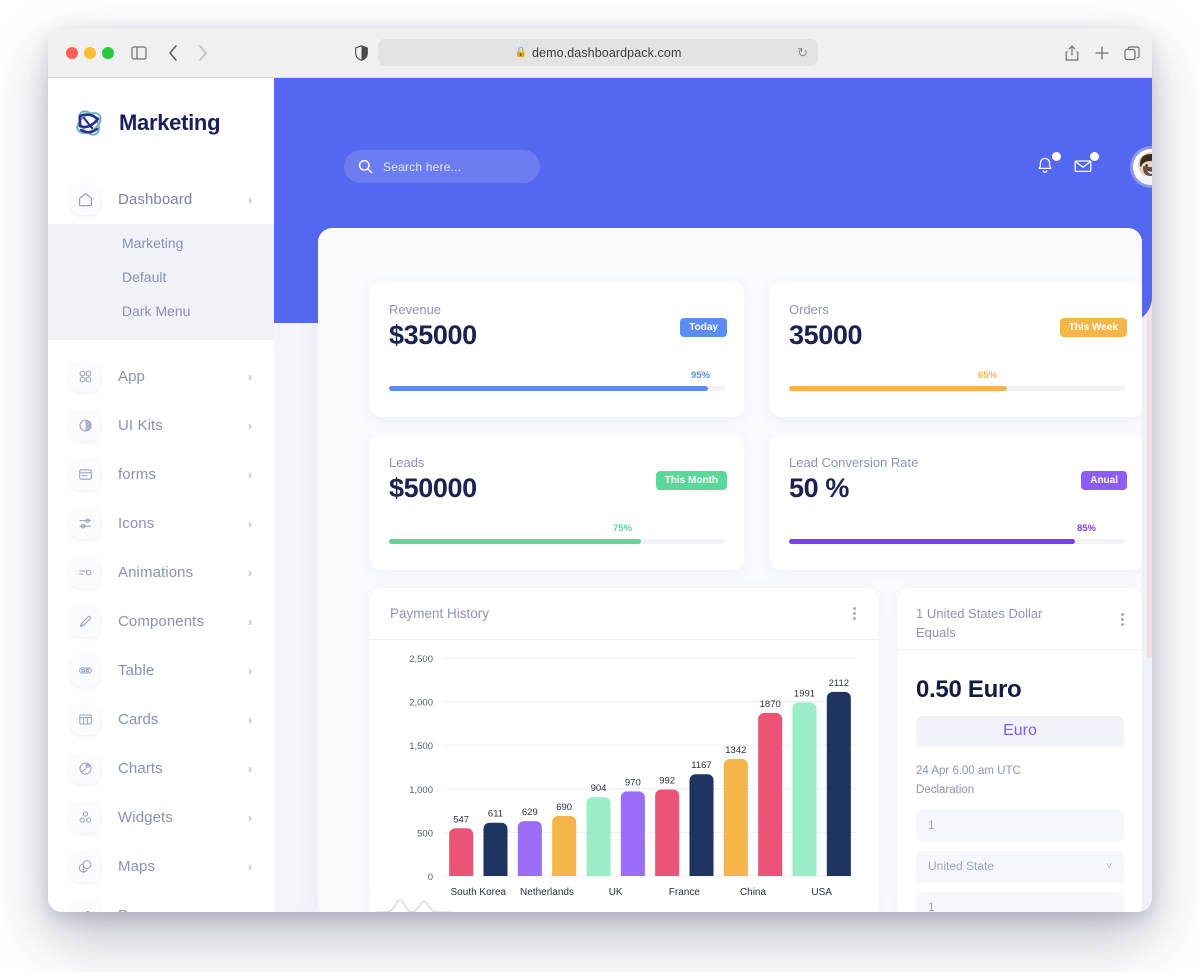 The height and width of the screenshot is (972, 1200). I want to click on country-from-select: United State ˅, so click(1020, 866).